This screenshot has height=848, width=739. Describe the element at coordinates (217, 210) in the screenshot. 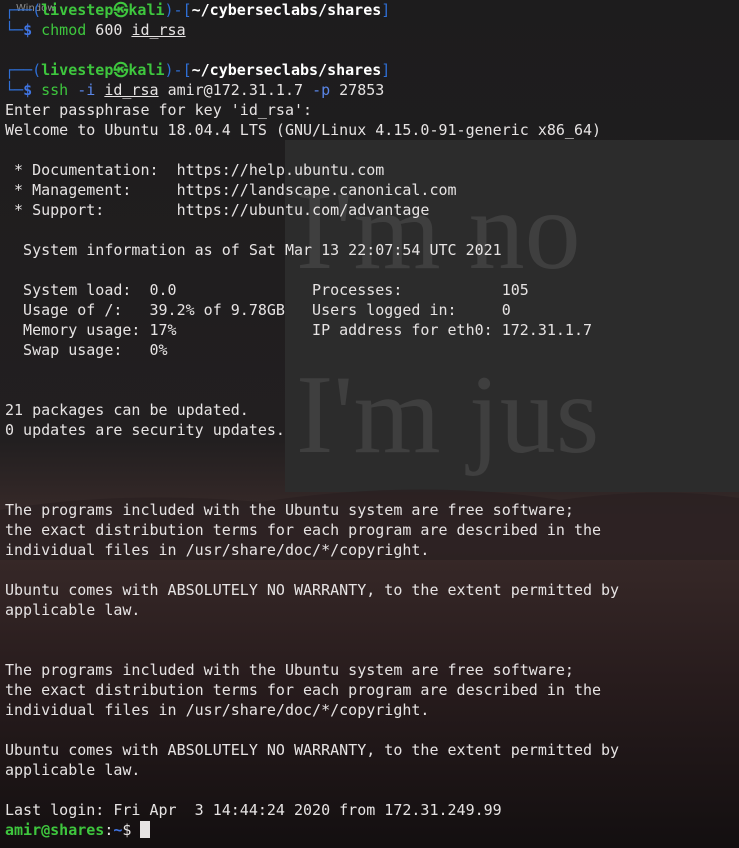

I see `output-line: * Support: https://ubuntu.com/advantage` at that location.